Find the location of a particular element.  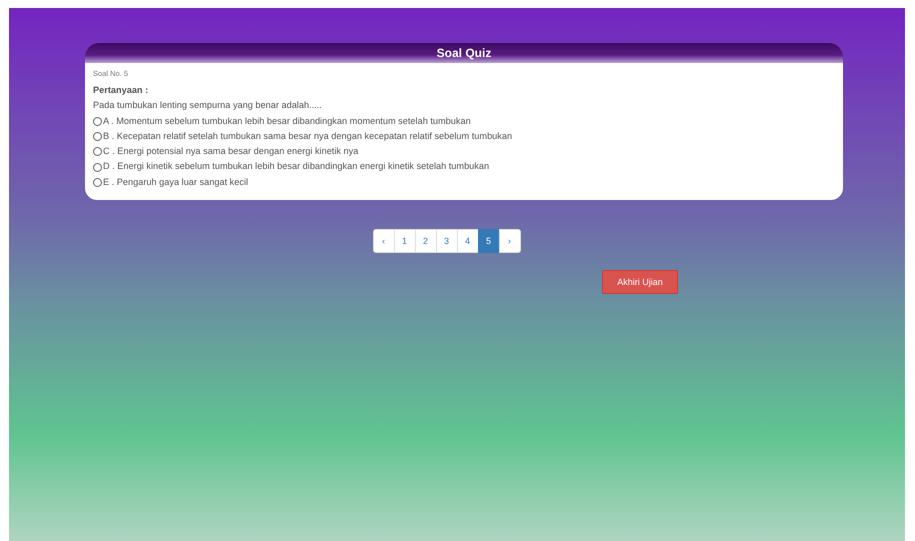

question-label: Pertanyaan : is located at coordinates (121, 90).